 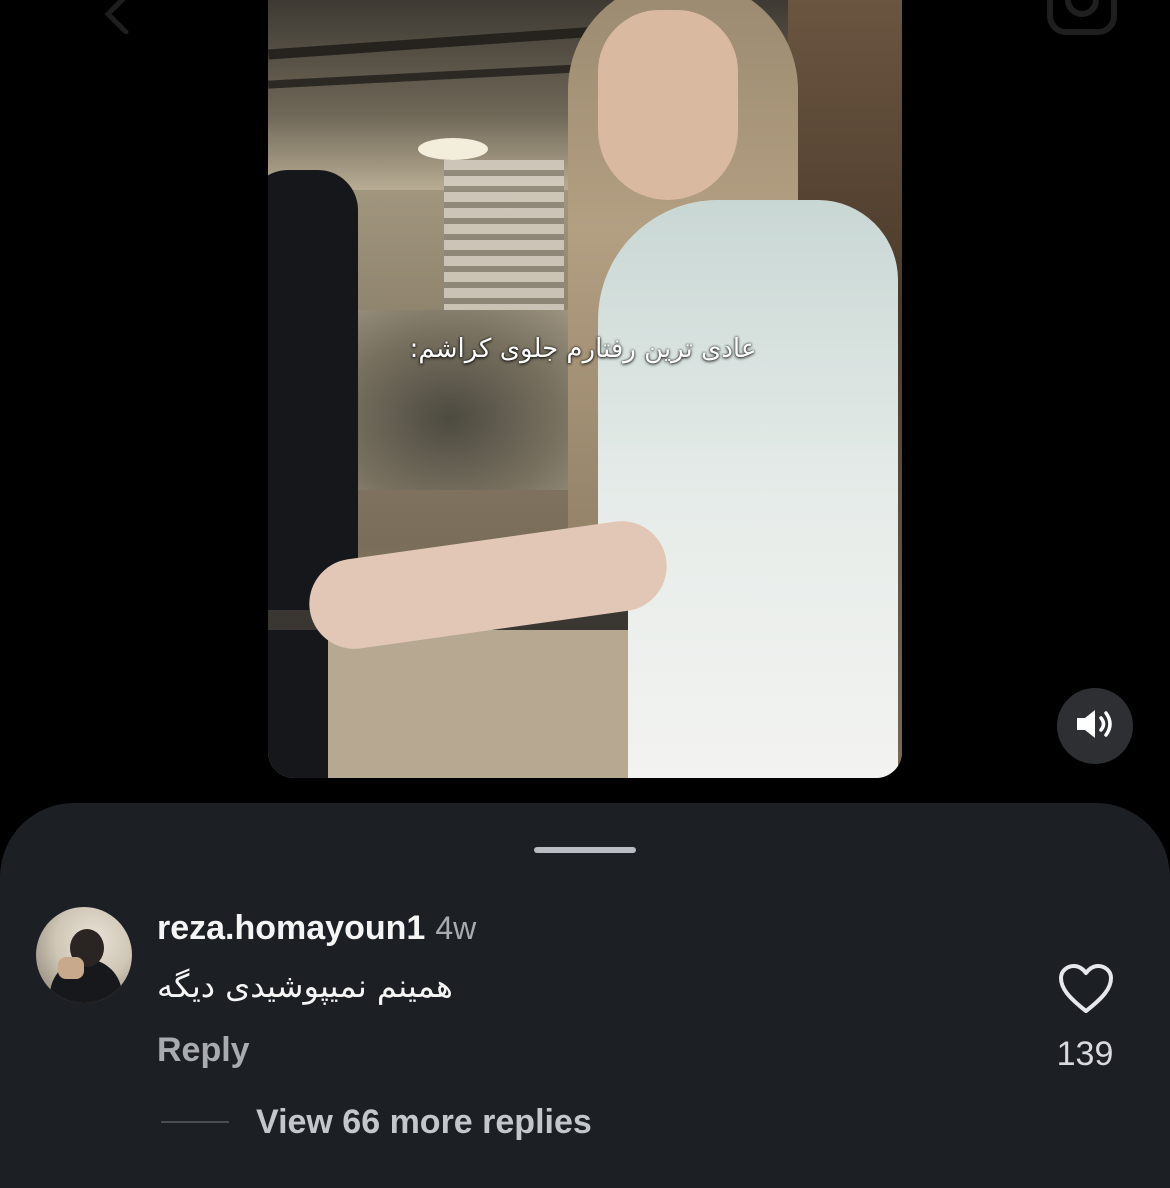 I want to click on video-floor, so click(x=478, y=704).